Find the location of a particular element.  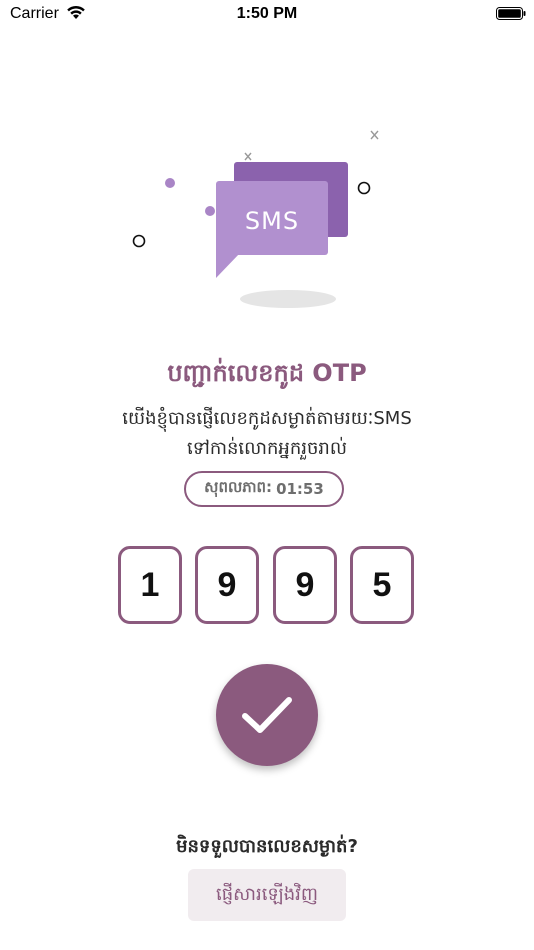

clock: 1:50 PM is located at coordinates (267, 13).